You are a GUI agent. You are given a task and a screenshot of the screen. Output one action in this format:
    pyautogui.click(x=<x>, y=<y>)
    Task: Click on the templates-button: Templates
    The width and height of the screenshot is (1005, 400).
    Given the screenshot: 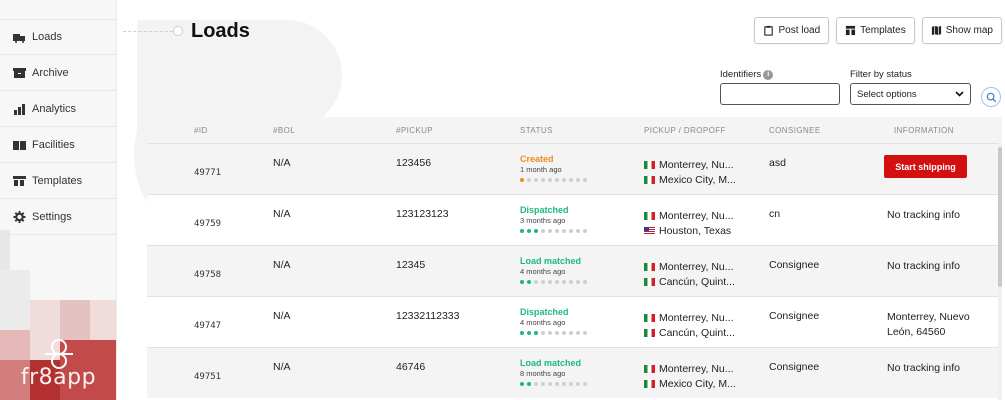 What is the action you would take?
    pyautogui.click(x=875, y=30)
    